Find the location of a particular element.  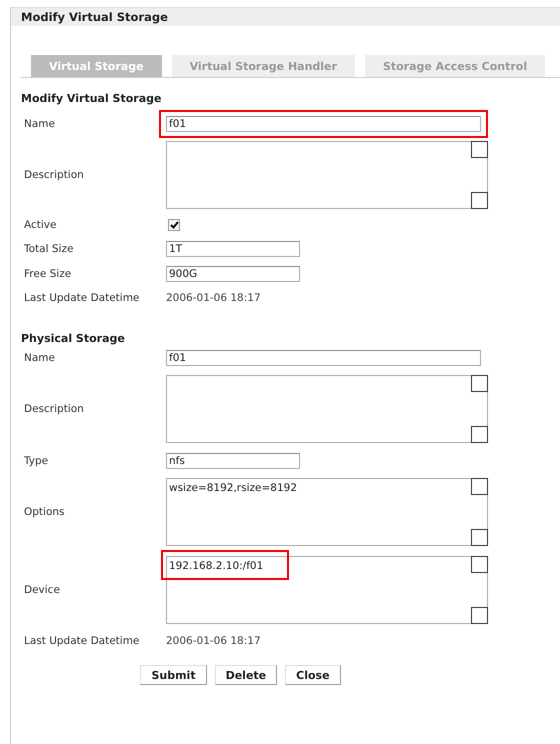

form-button: Submit is located at coordinates (173, 675).